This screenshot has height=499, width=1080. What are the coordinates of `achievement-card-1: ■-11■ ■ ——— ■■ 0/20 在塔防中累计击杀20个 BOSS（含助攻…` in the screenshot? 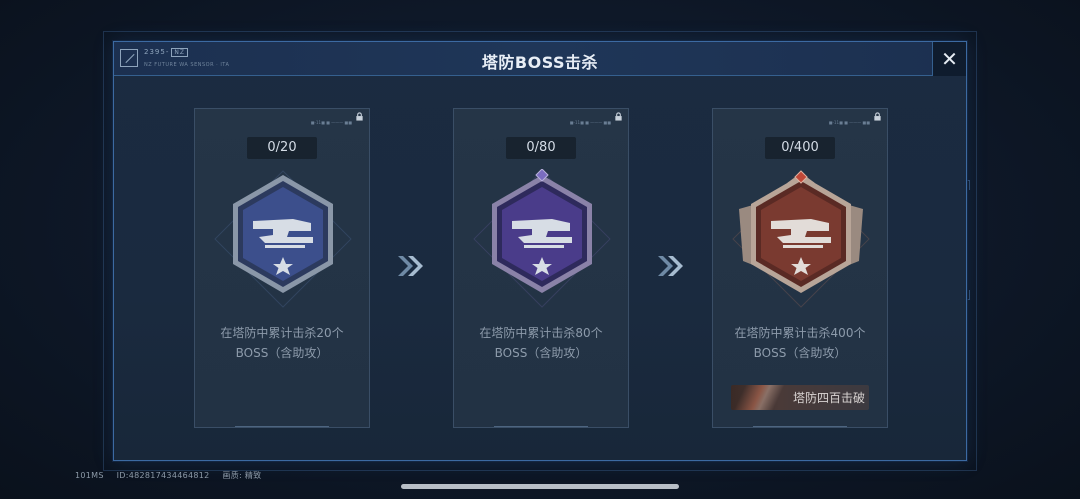 It's located at (282, 268).